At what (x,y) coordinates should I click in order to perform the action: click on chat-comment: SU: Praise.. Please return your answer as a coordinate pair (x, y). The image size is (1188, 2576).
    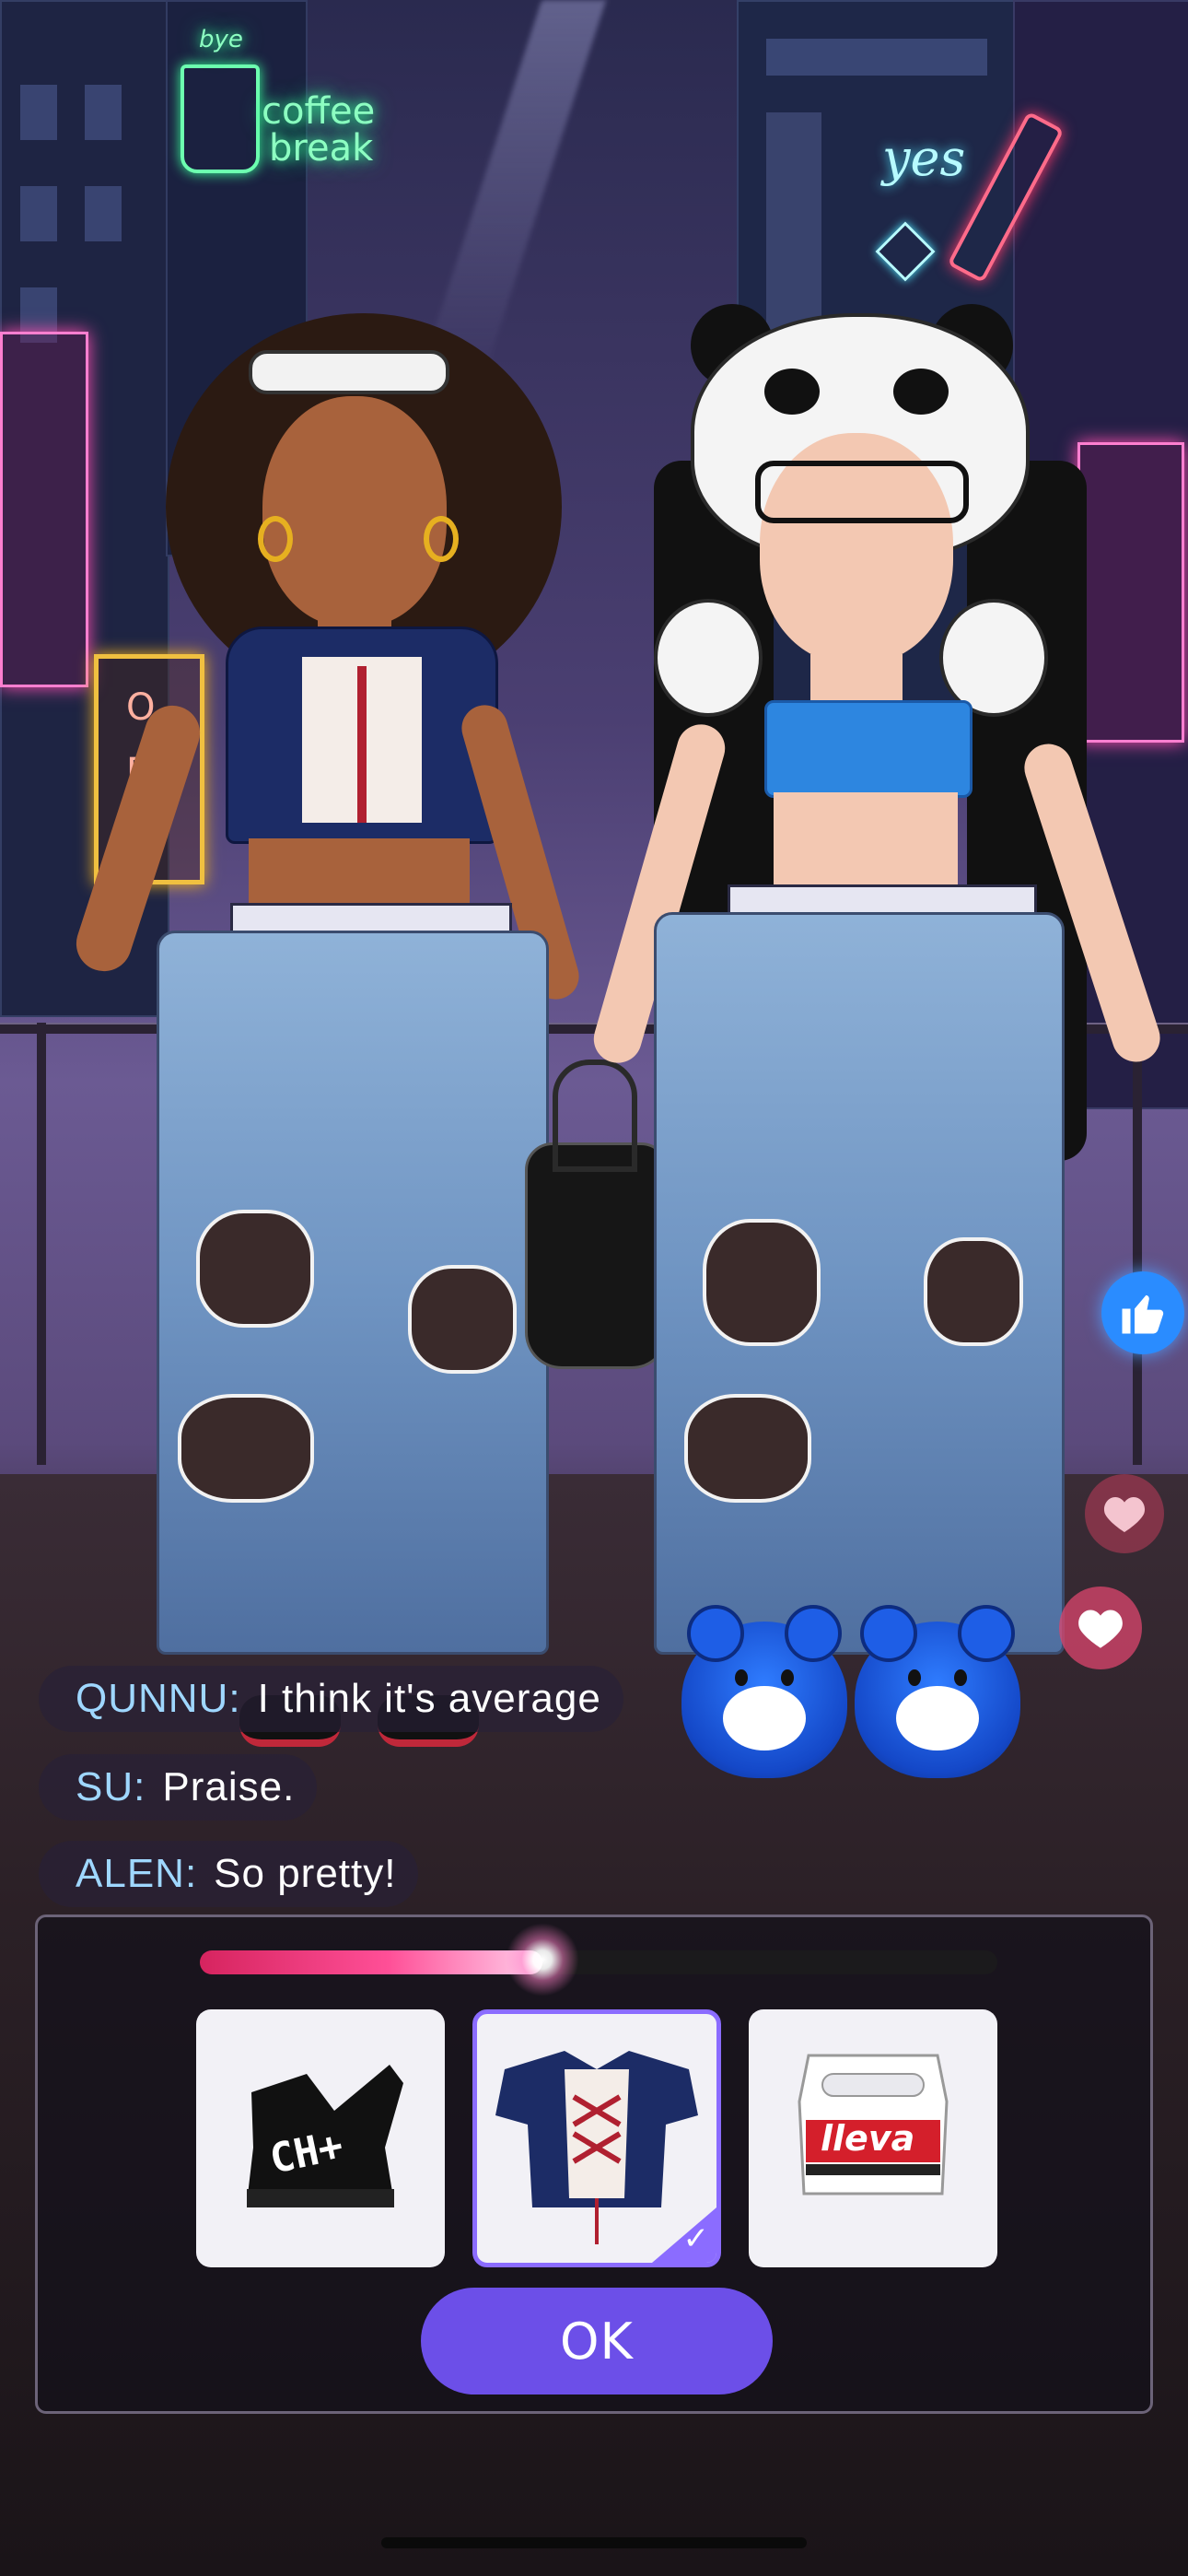
    Looking at the image, I should click on (178, 1787).